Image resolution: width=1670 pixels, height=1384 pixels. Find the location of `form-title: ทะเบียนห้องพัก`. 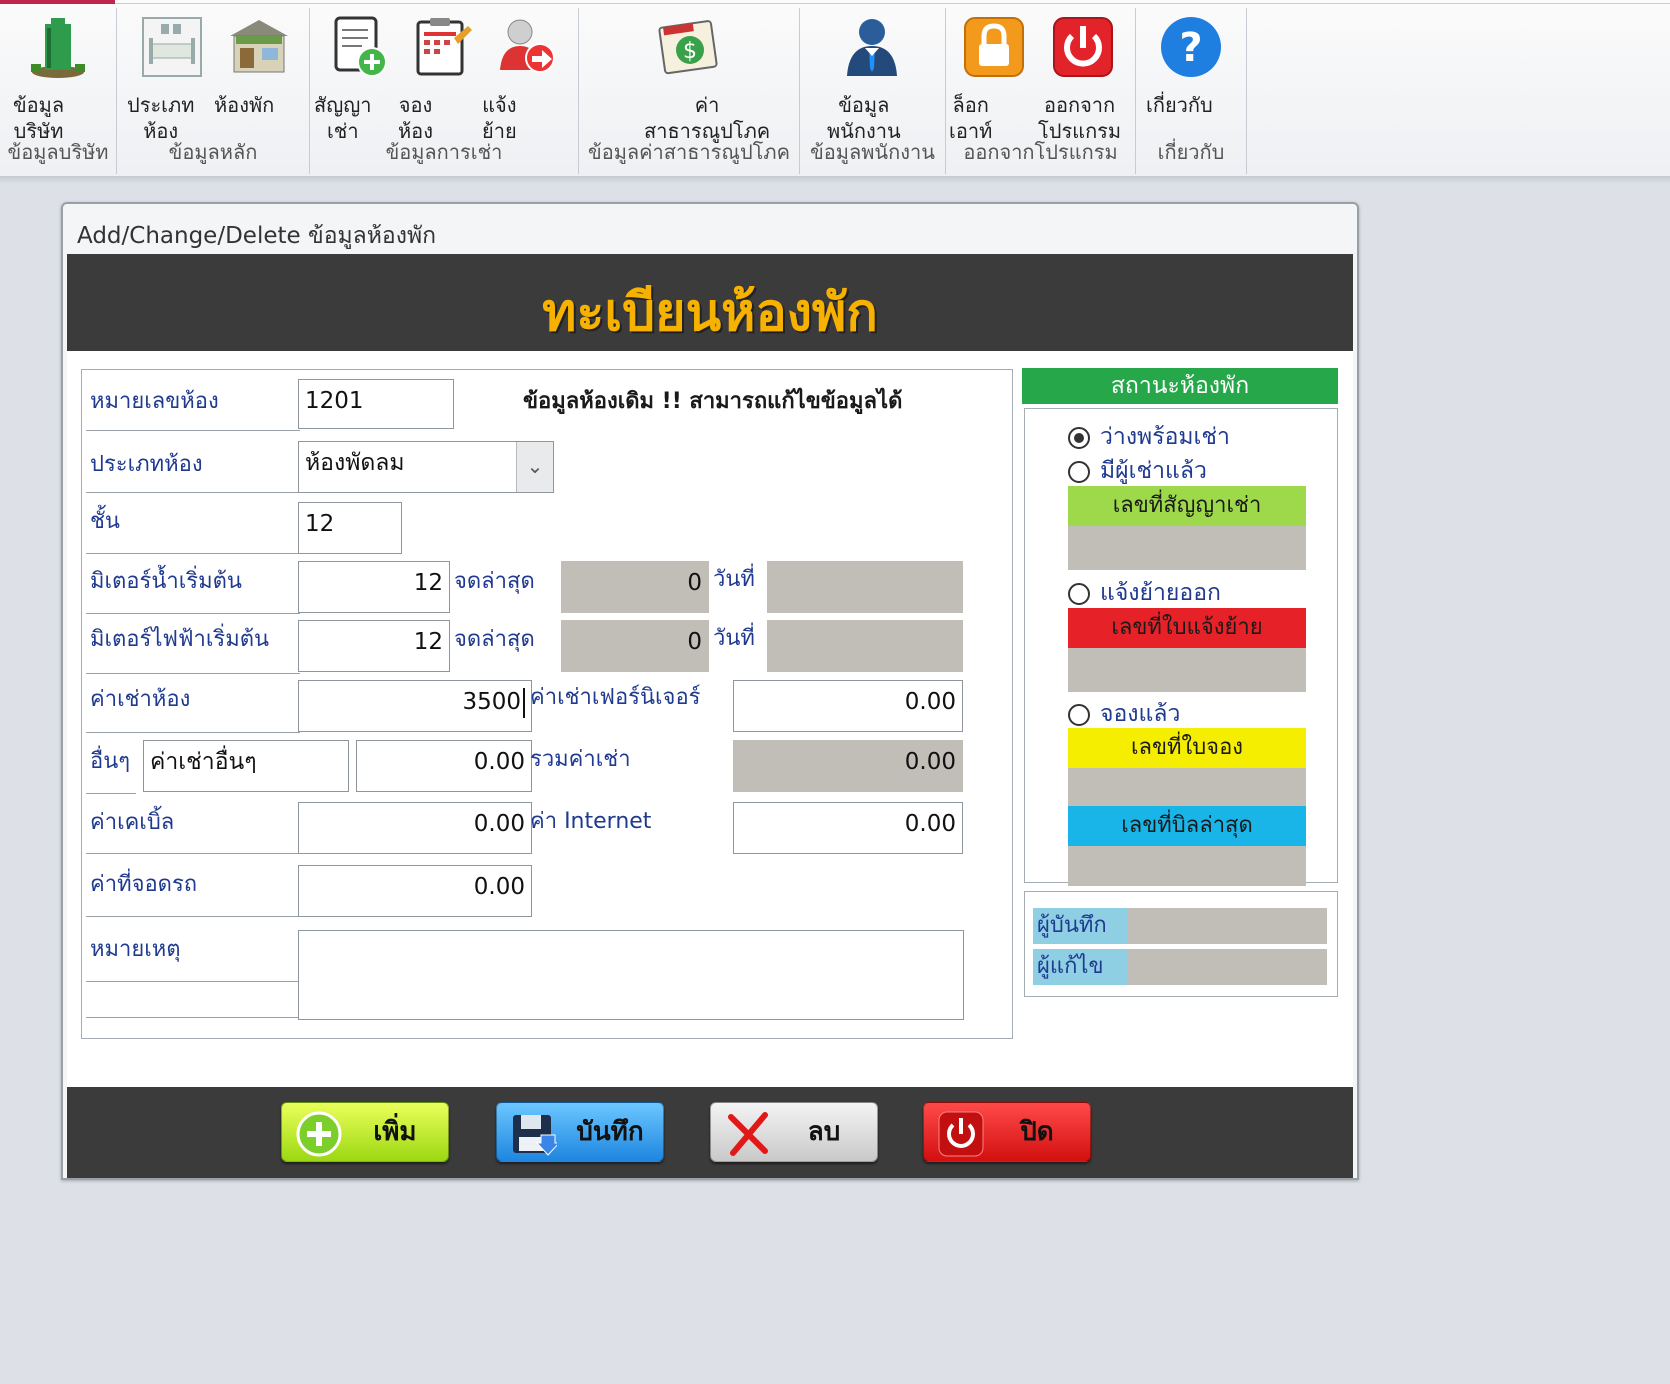

form-title: ทะเบียนห้องพัก is located at coordinates (710, 312).